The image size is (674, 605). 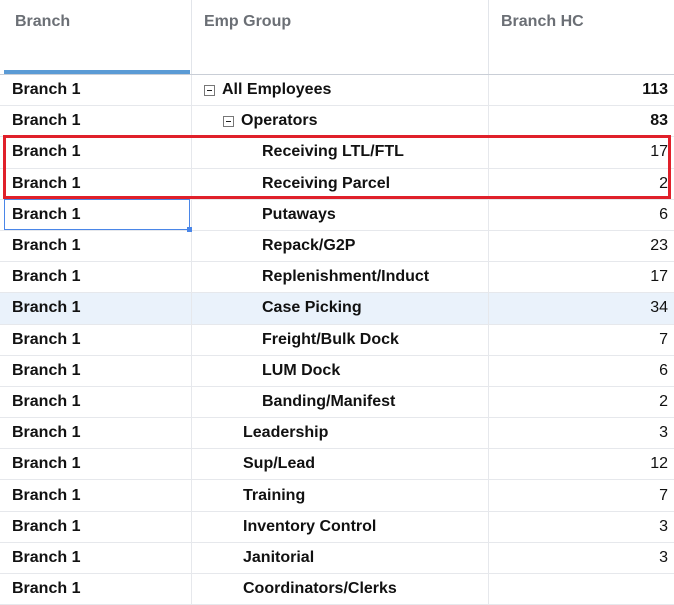 I want to click on group-cell: Replenishment/Induct, so click(x=339, y=277).